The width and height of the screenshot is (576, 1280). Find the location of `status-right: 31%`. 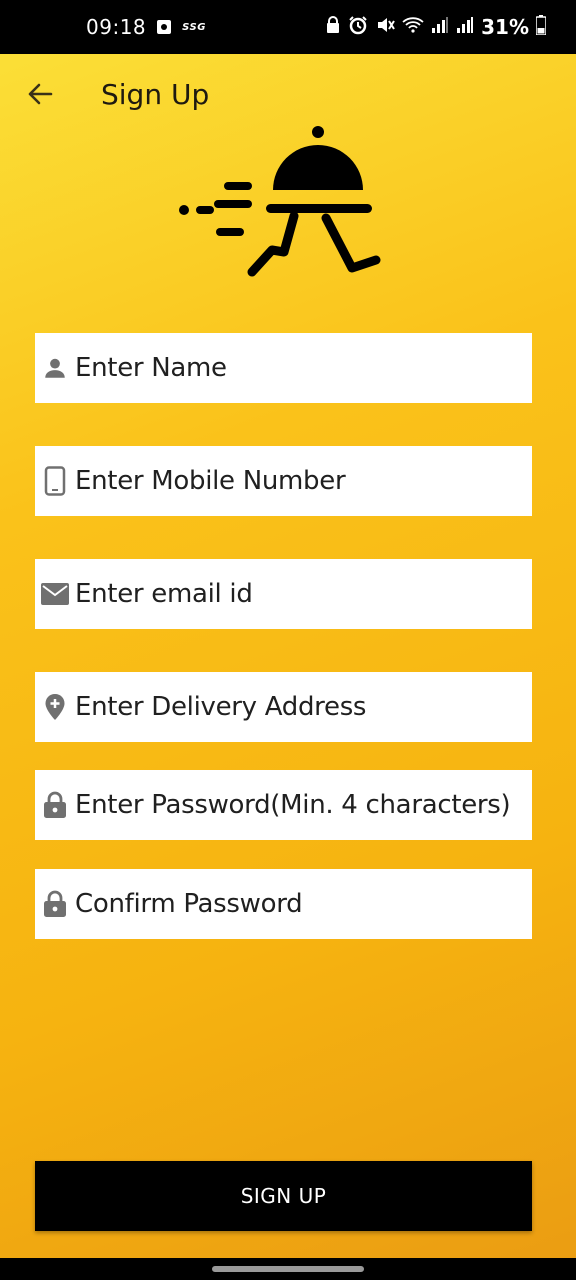

status-right: 31% is located at coordinates (436, 27).